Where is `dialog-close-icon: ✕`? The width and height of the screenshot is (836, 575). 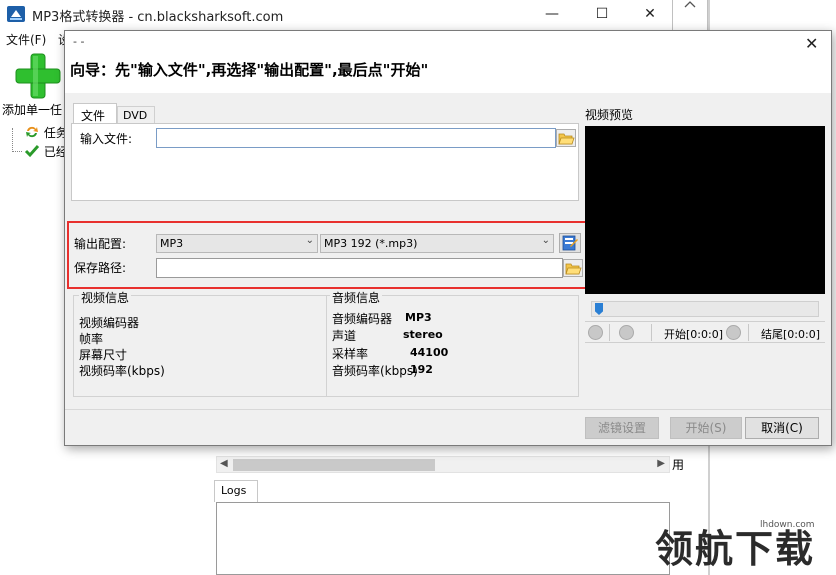 dialog-close-icon: ✕ is located at coordinates (811, 43).